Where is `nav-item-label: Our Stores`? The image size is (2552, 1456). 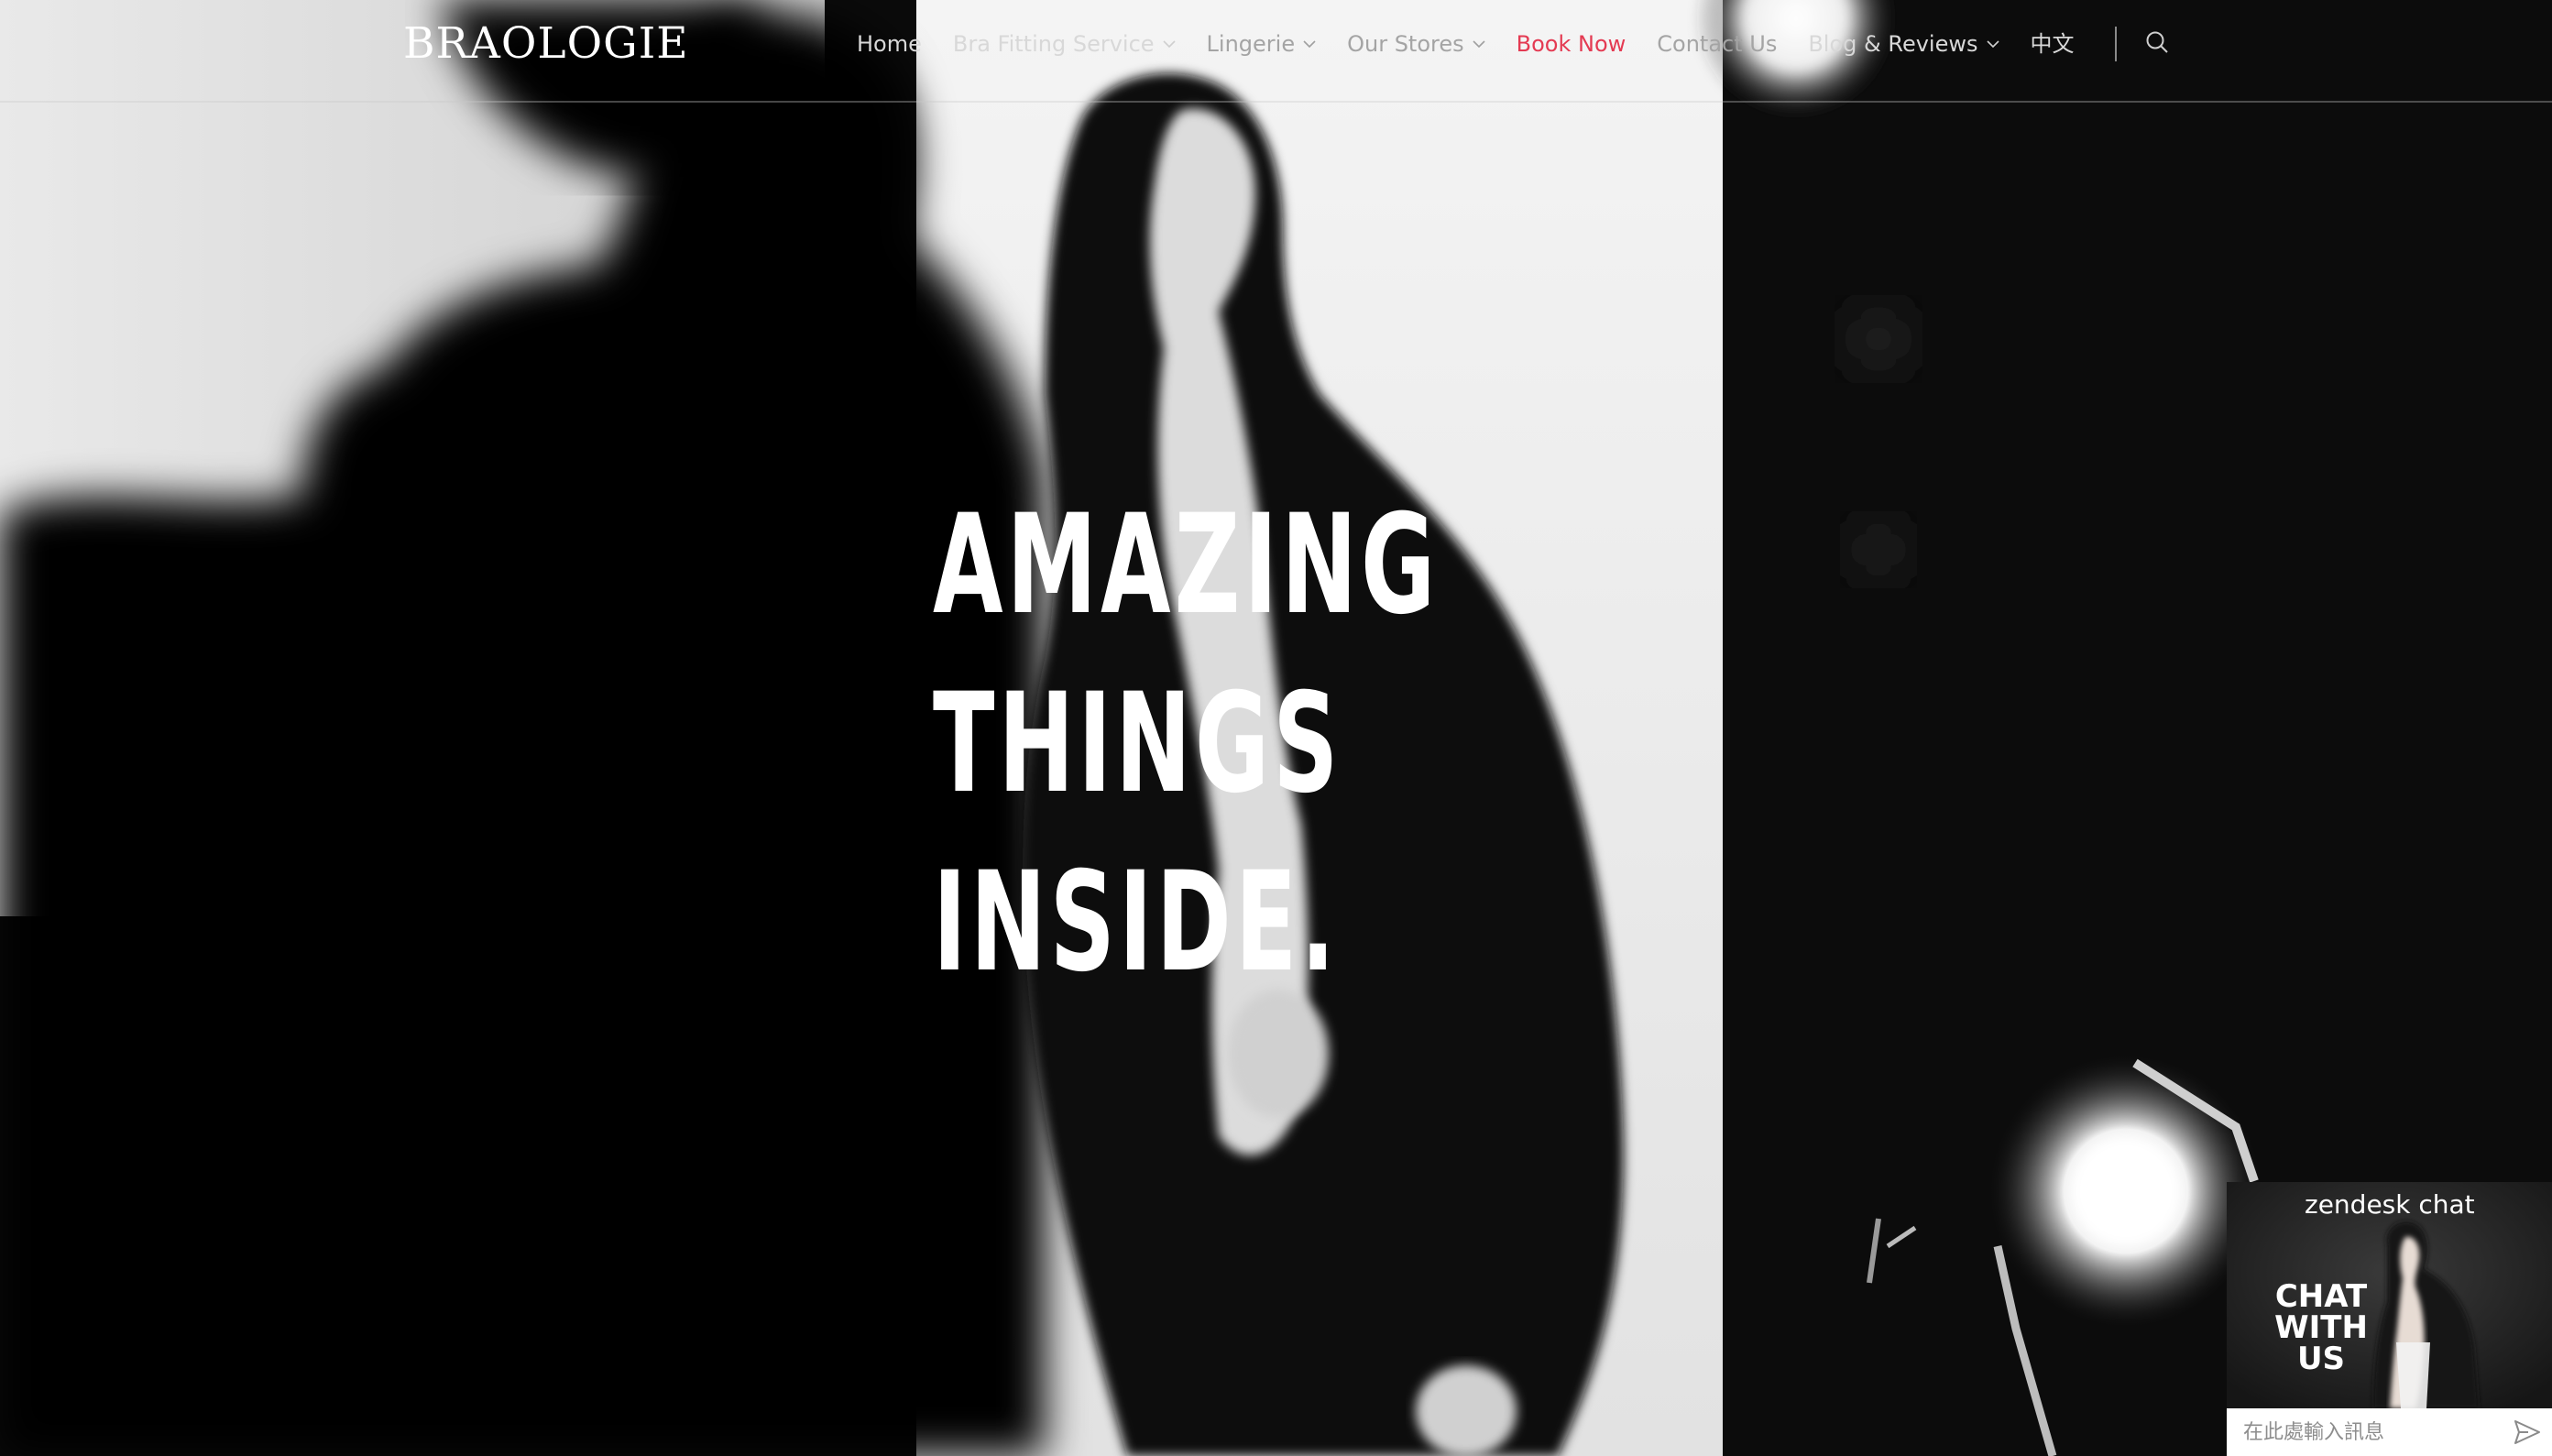
nav-item-label: Our Stores is located at coordinates (1405, 44).